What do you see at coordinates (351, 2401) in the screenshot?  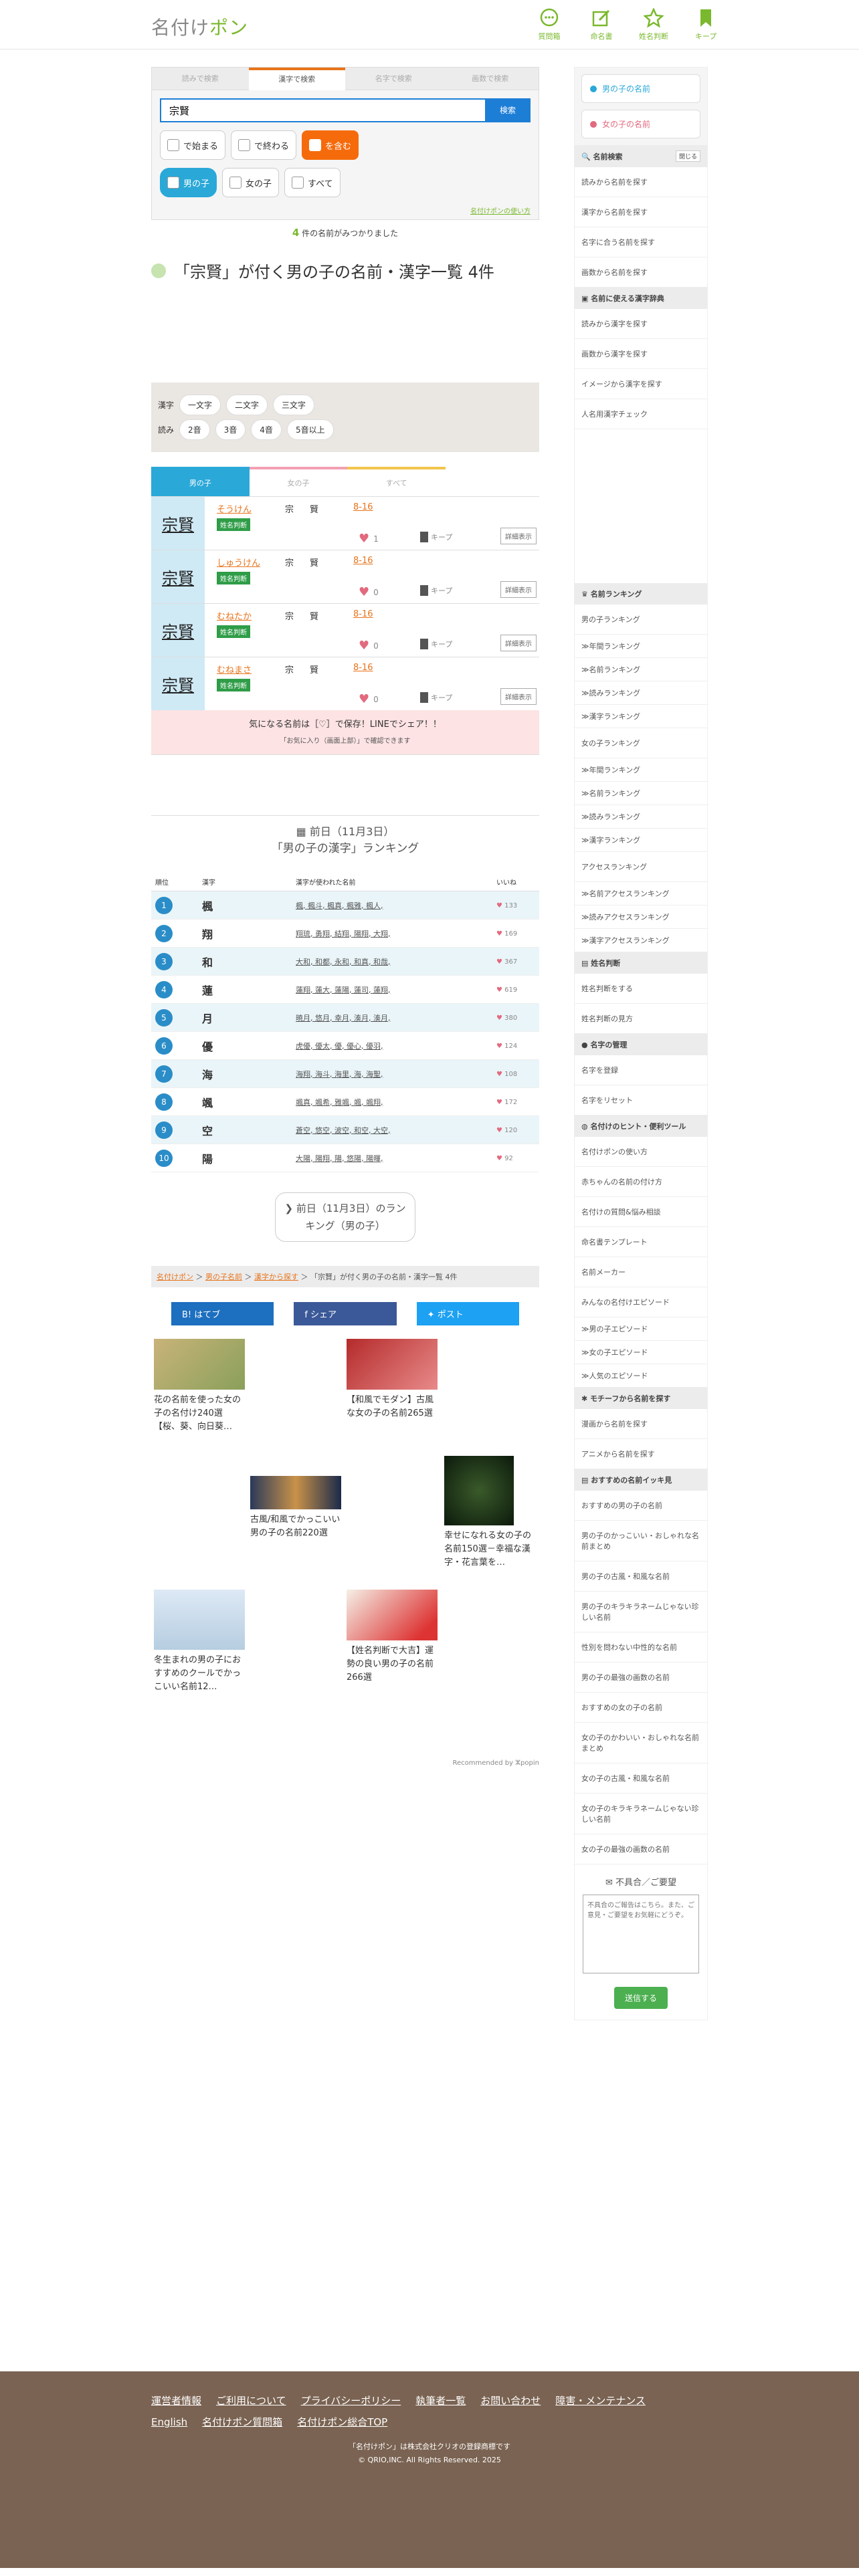 I see `footer-link: プライバシーポリシー` at bounding box center [351, 2401].